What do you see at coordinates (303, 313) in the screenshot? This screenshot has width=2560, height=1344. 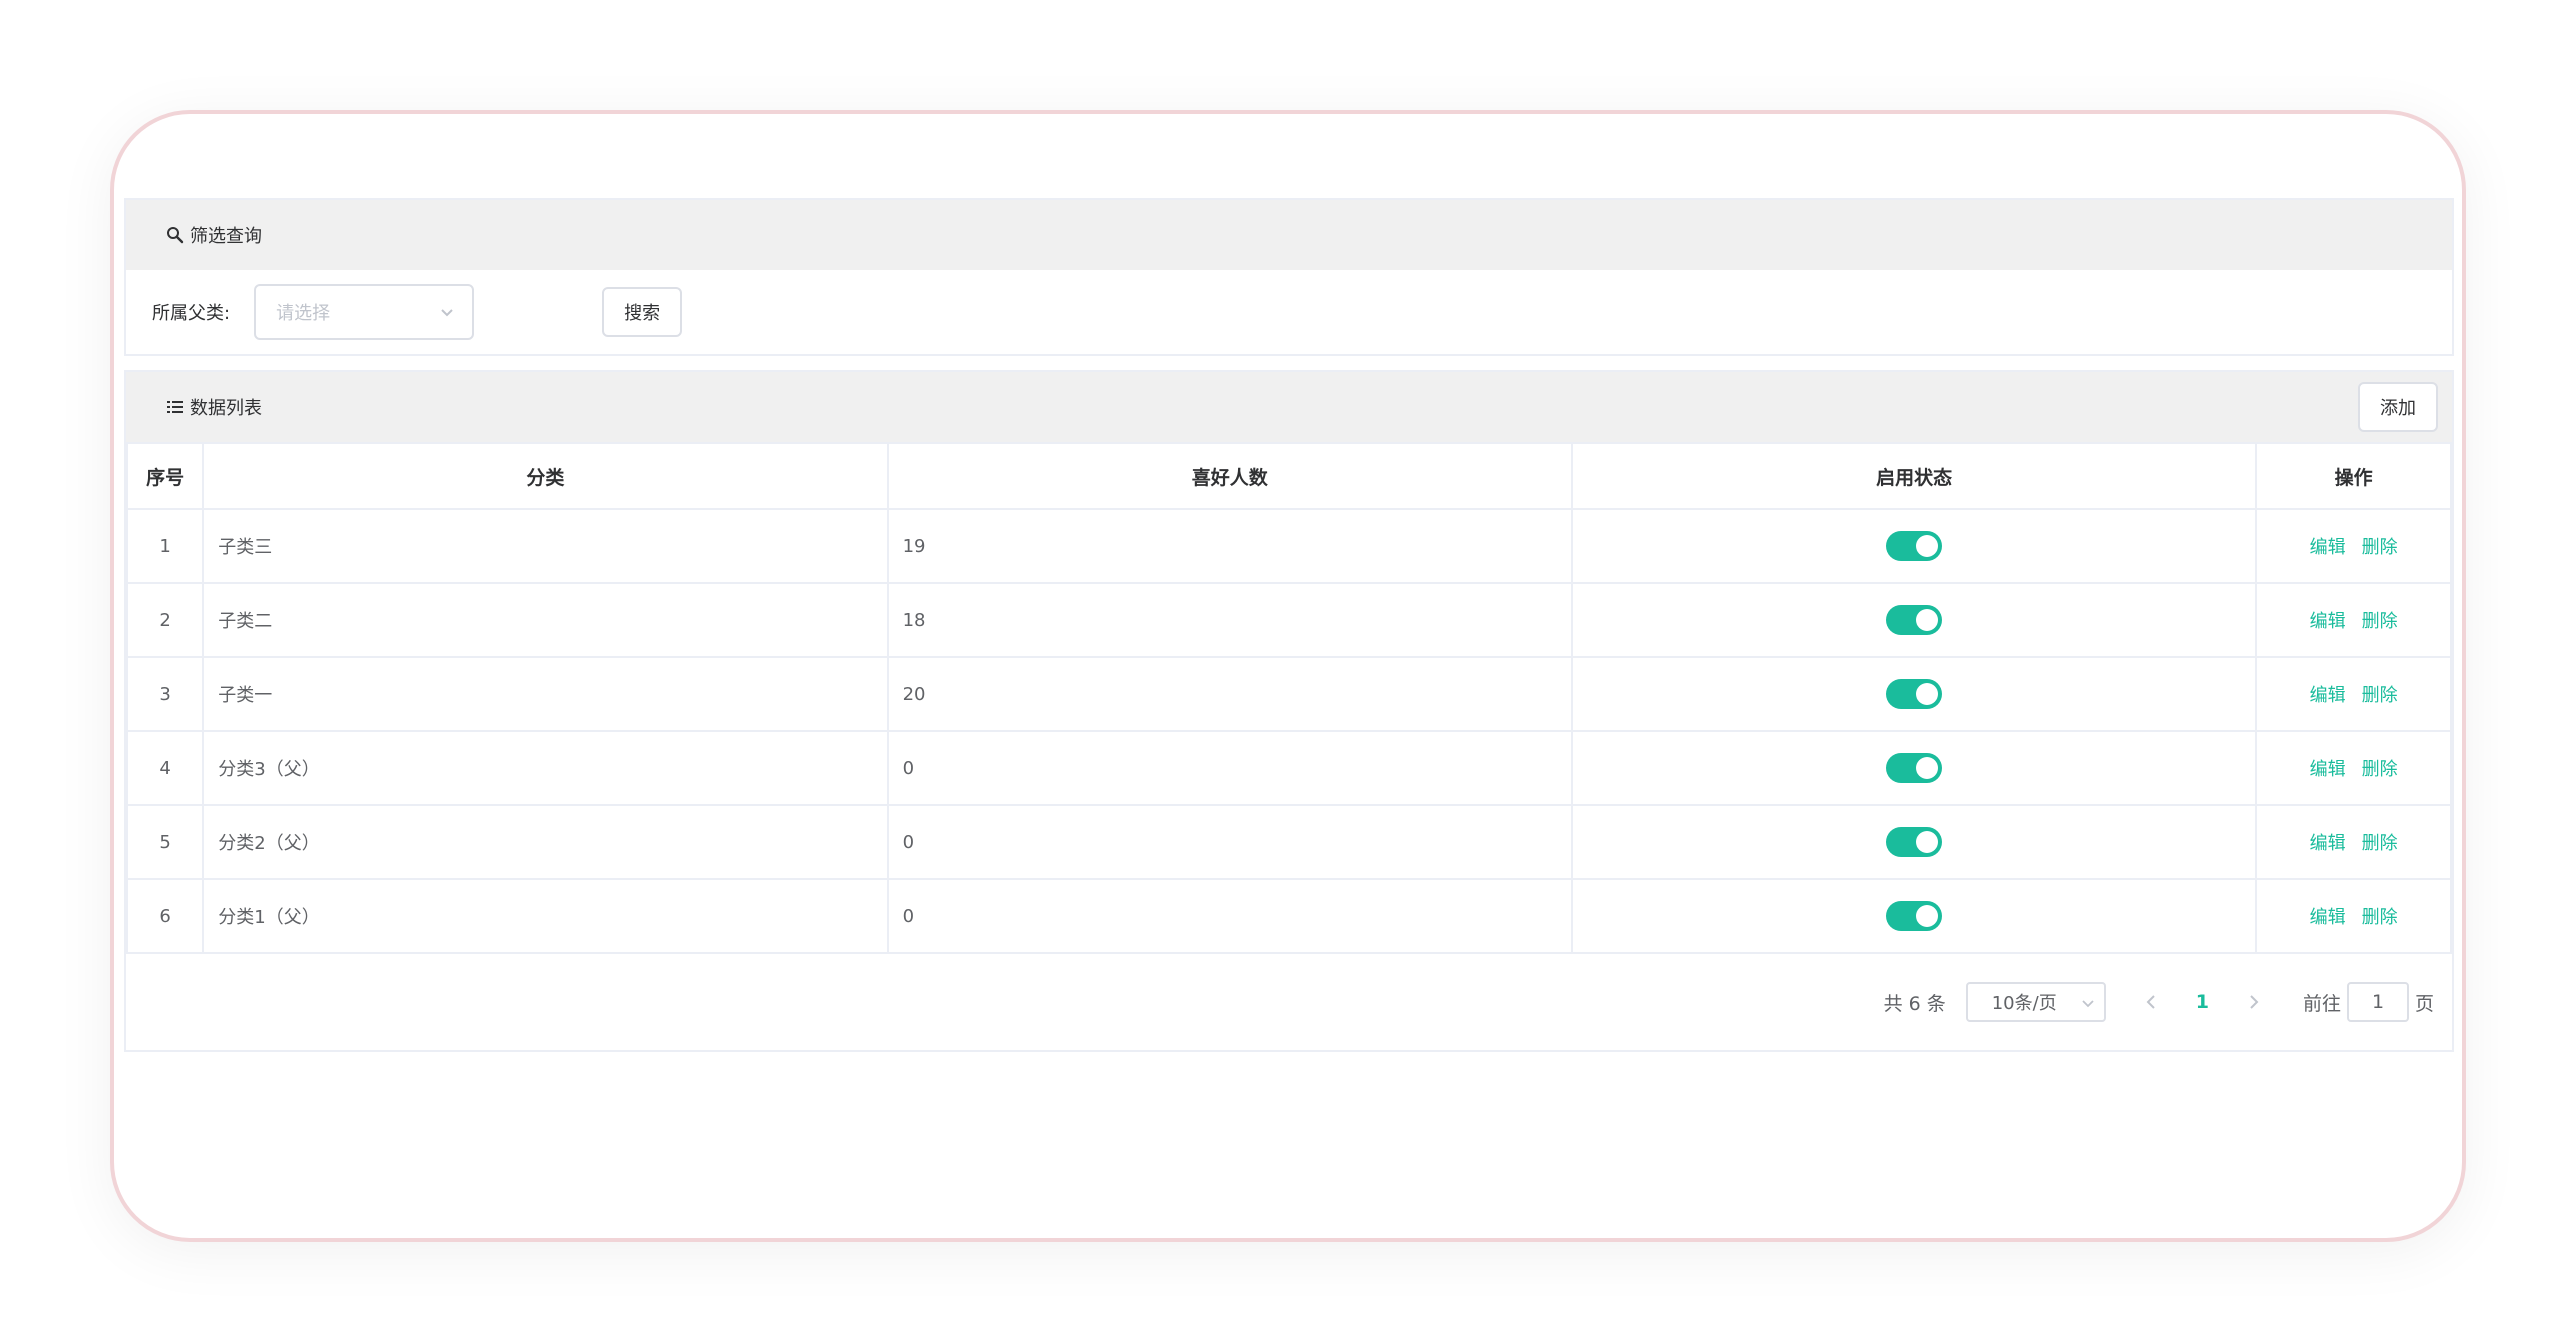 I see `parent-category-placeholder: 请选择` at bounding box center [303, 313].